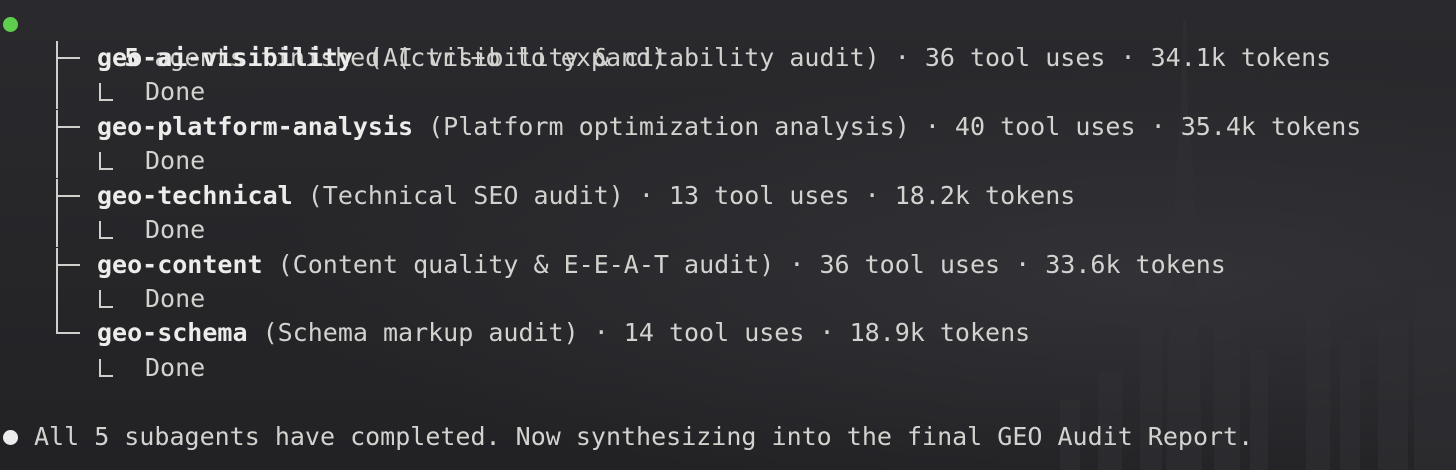 The height and width of the screenshot is (470, 1456). What do you see at coordinates (180, 264) in the screenshot?
I see `agent-name: geo-content` at bounding box center [180, 264].